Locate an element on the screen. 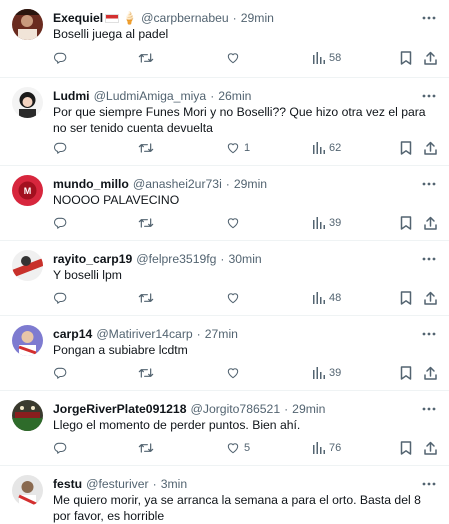  views-button: 62 is located at coordinates (327, 148).